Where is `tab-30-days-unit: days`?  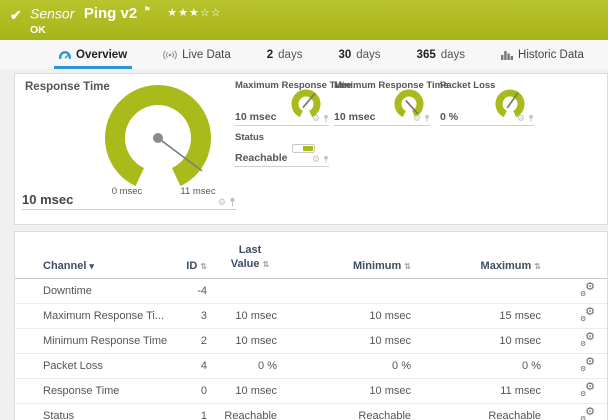 tab-30-days-unit: days is located at coordinates (368, 54).